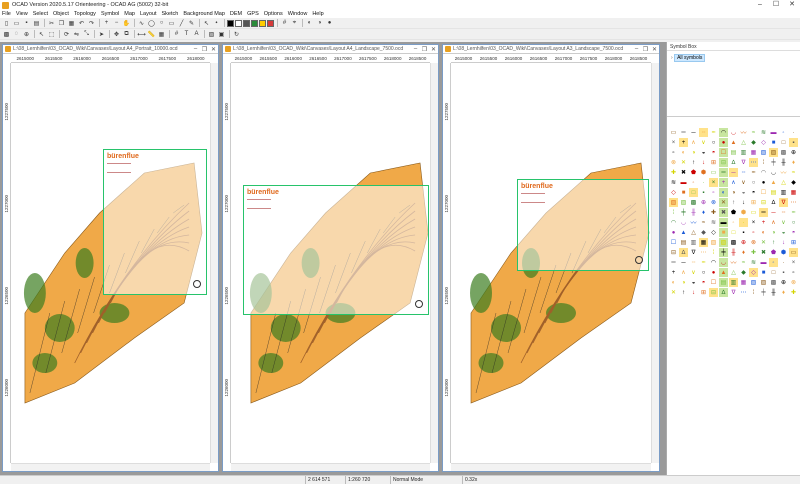 The image size is (800, 484). What do you see at coordinates (683, 232) in the screenshot?
I see `symbol-icon: ▲` at bounding box center [683, 232].